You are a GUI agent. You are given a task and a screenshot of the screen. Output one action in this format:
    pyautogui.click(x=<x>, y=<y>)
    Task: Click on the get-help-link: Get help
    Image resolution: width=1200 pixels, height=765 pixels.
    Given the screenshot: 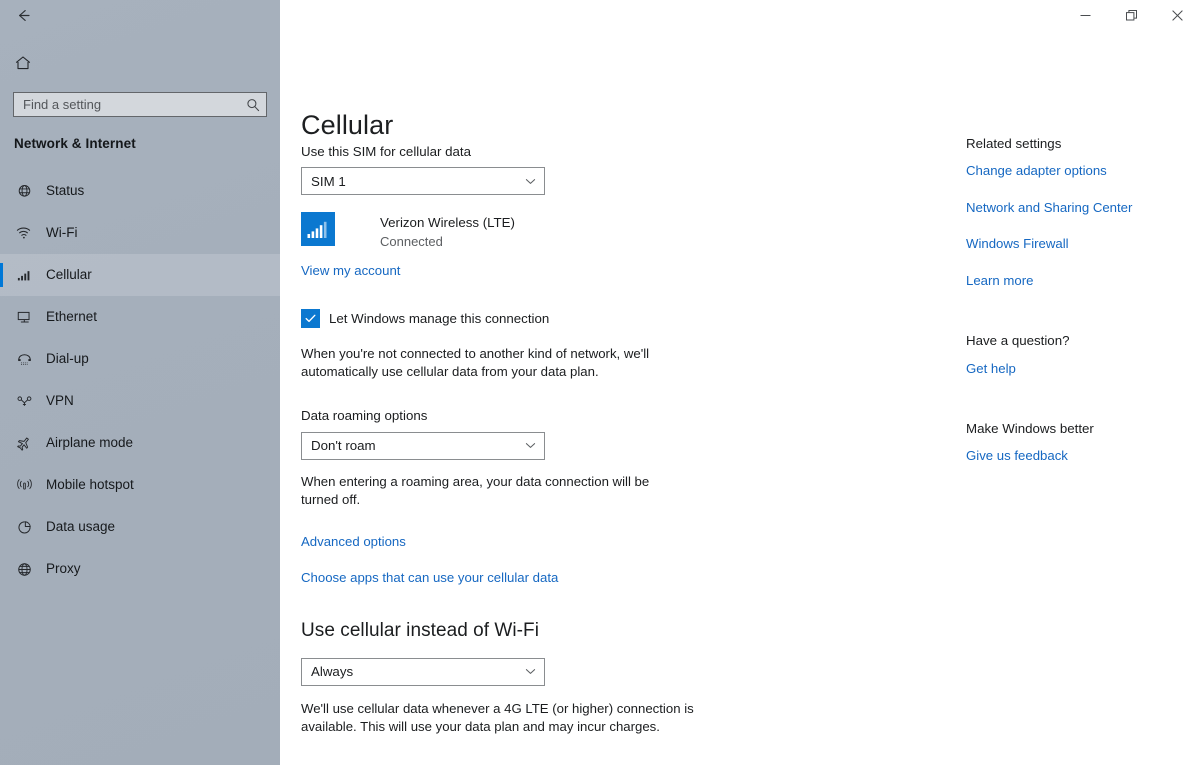 What is the action you would take?
    pyautogui.click(x=1083, y=369)
    